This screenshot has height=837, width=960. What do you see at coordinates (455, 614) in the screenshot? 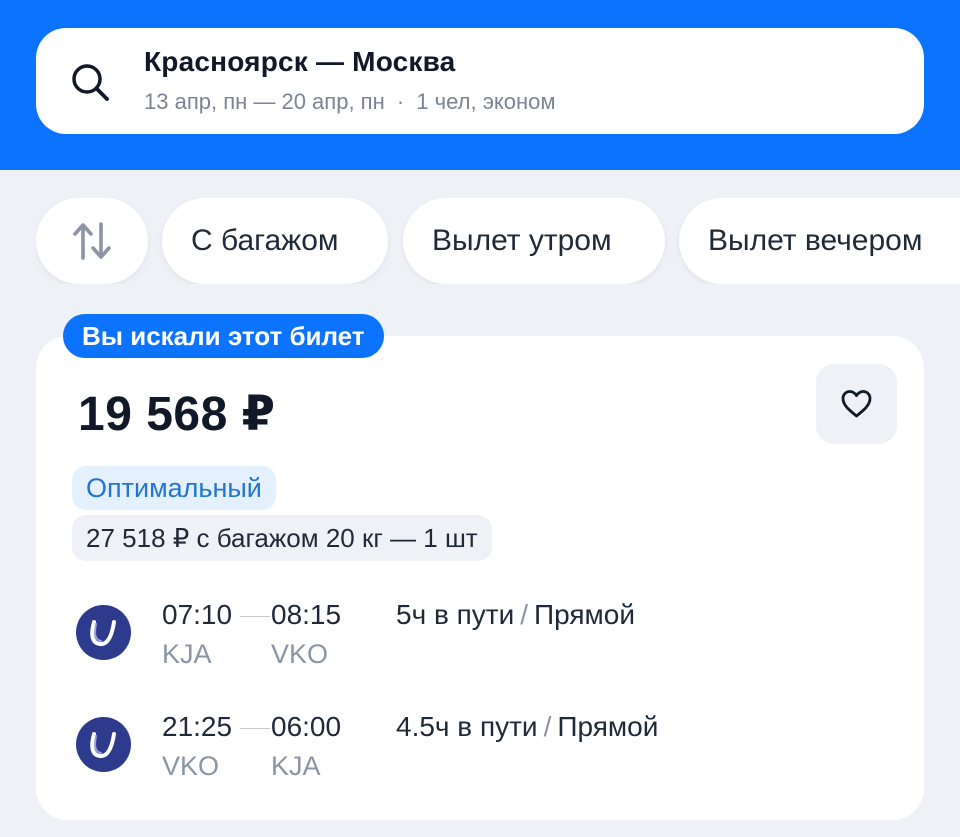
I see `flight-duration: 5ч в пути` at bounding box center [455, 614].